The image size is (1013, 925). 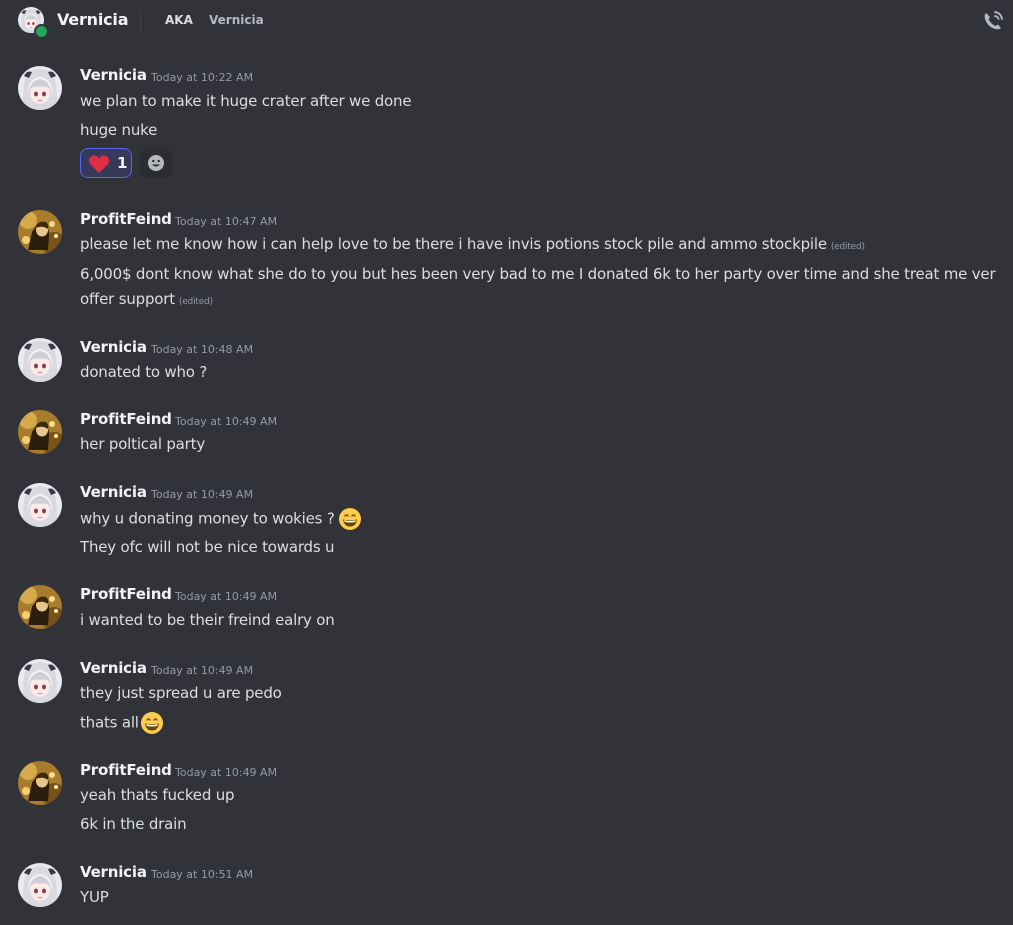 I want to click on add-reaction-button, so click(x=156, y=163).